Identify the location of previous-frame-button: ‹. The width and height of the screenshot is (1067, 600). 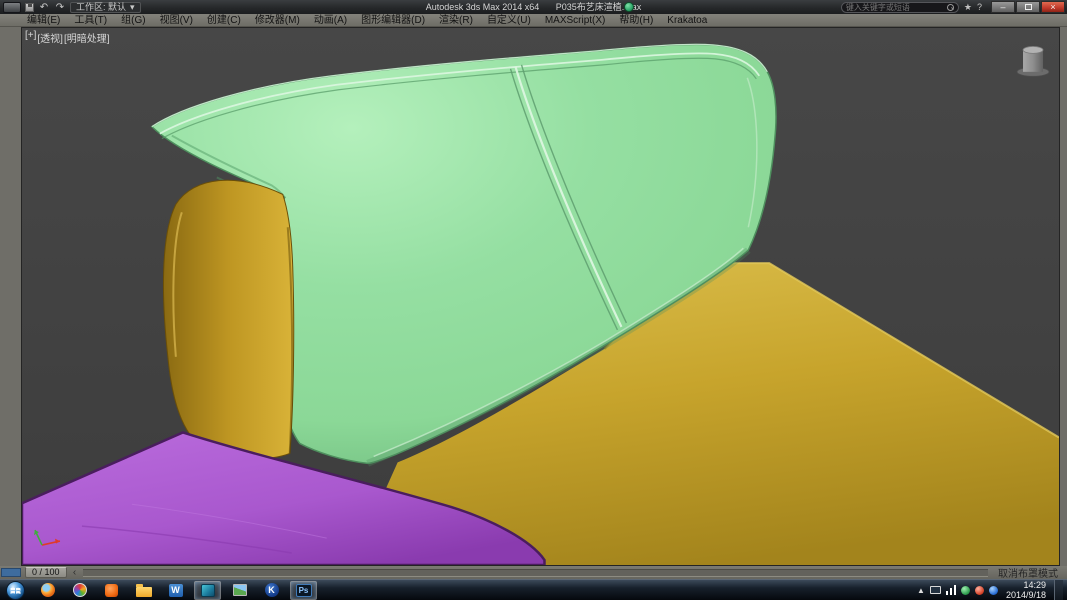
(75, 572).